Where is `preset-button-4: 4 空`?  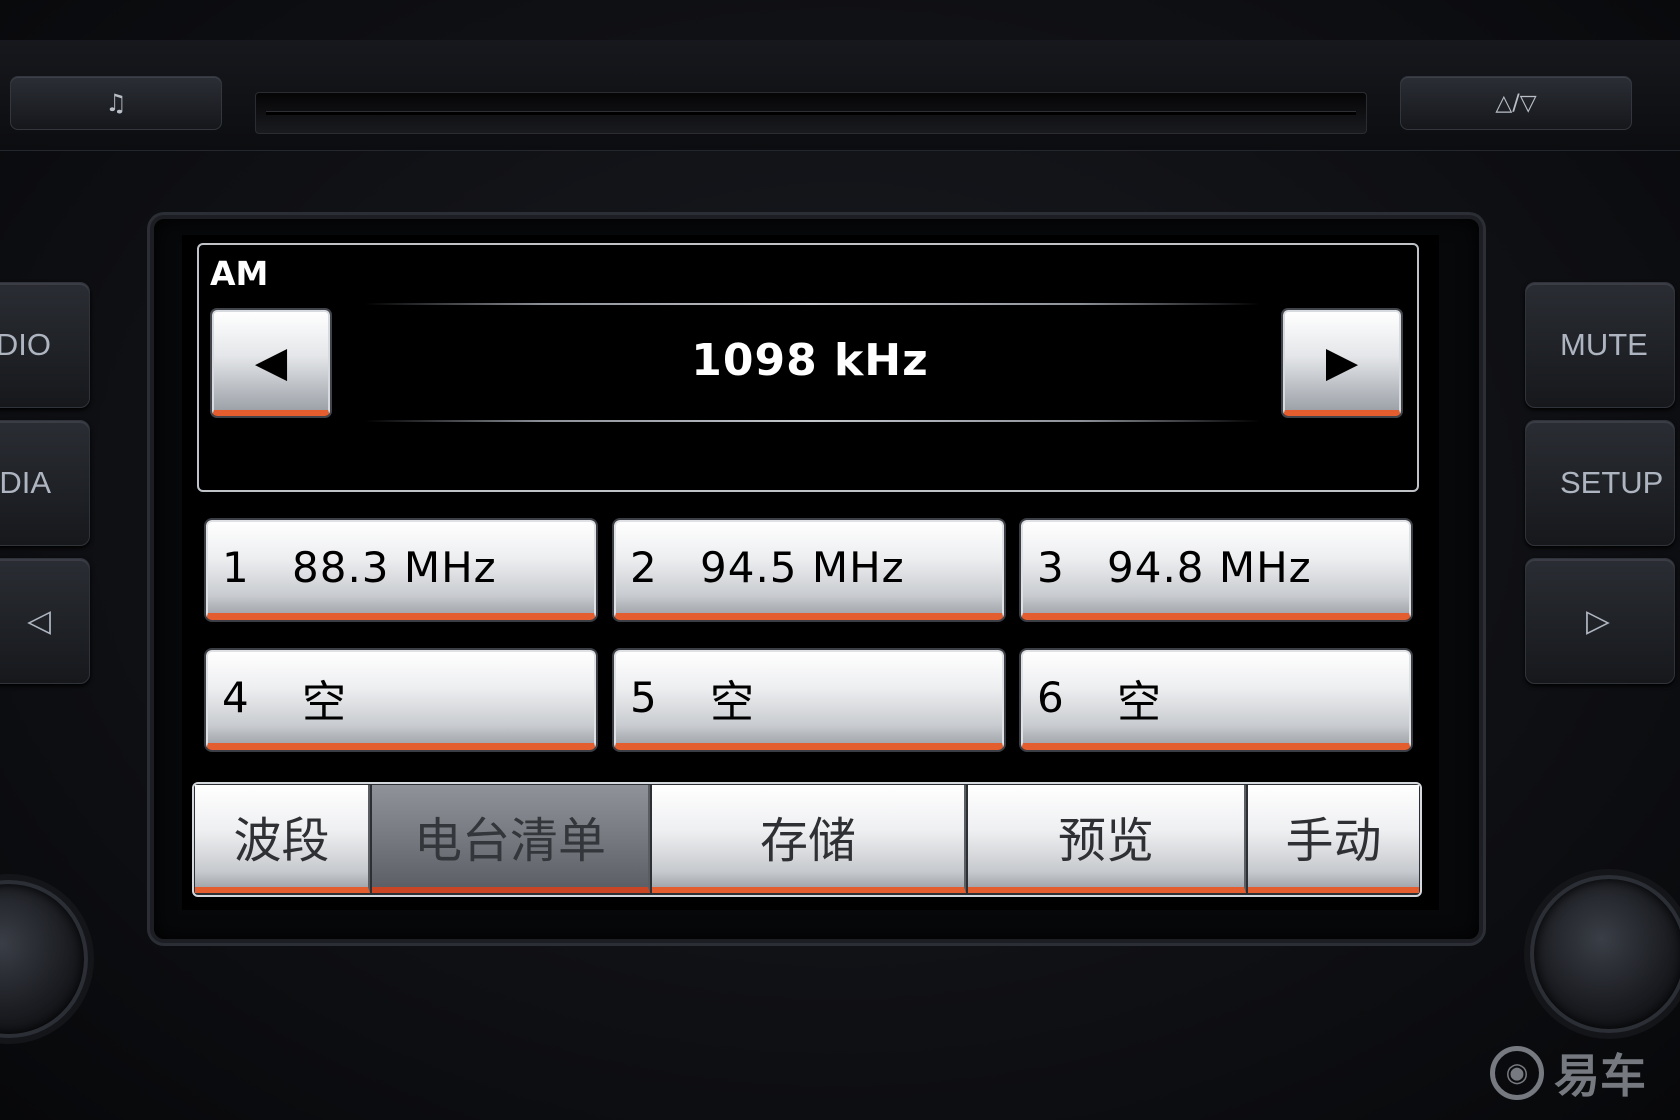
preset-button-4: 4 空 is located at coordinates (401, 700).